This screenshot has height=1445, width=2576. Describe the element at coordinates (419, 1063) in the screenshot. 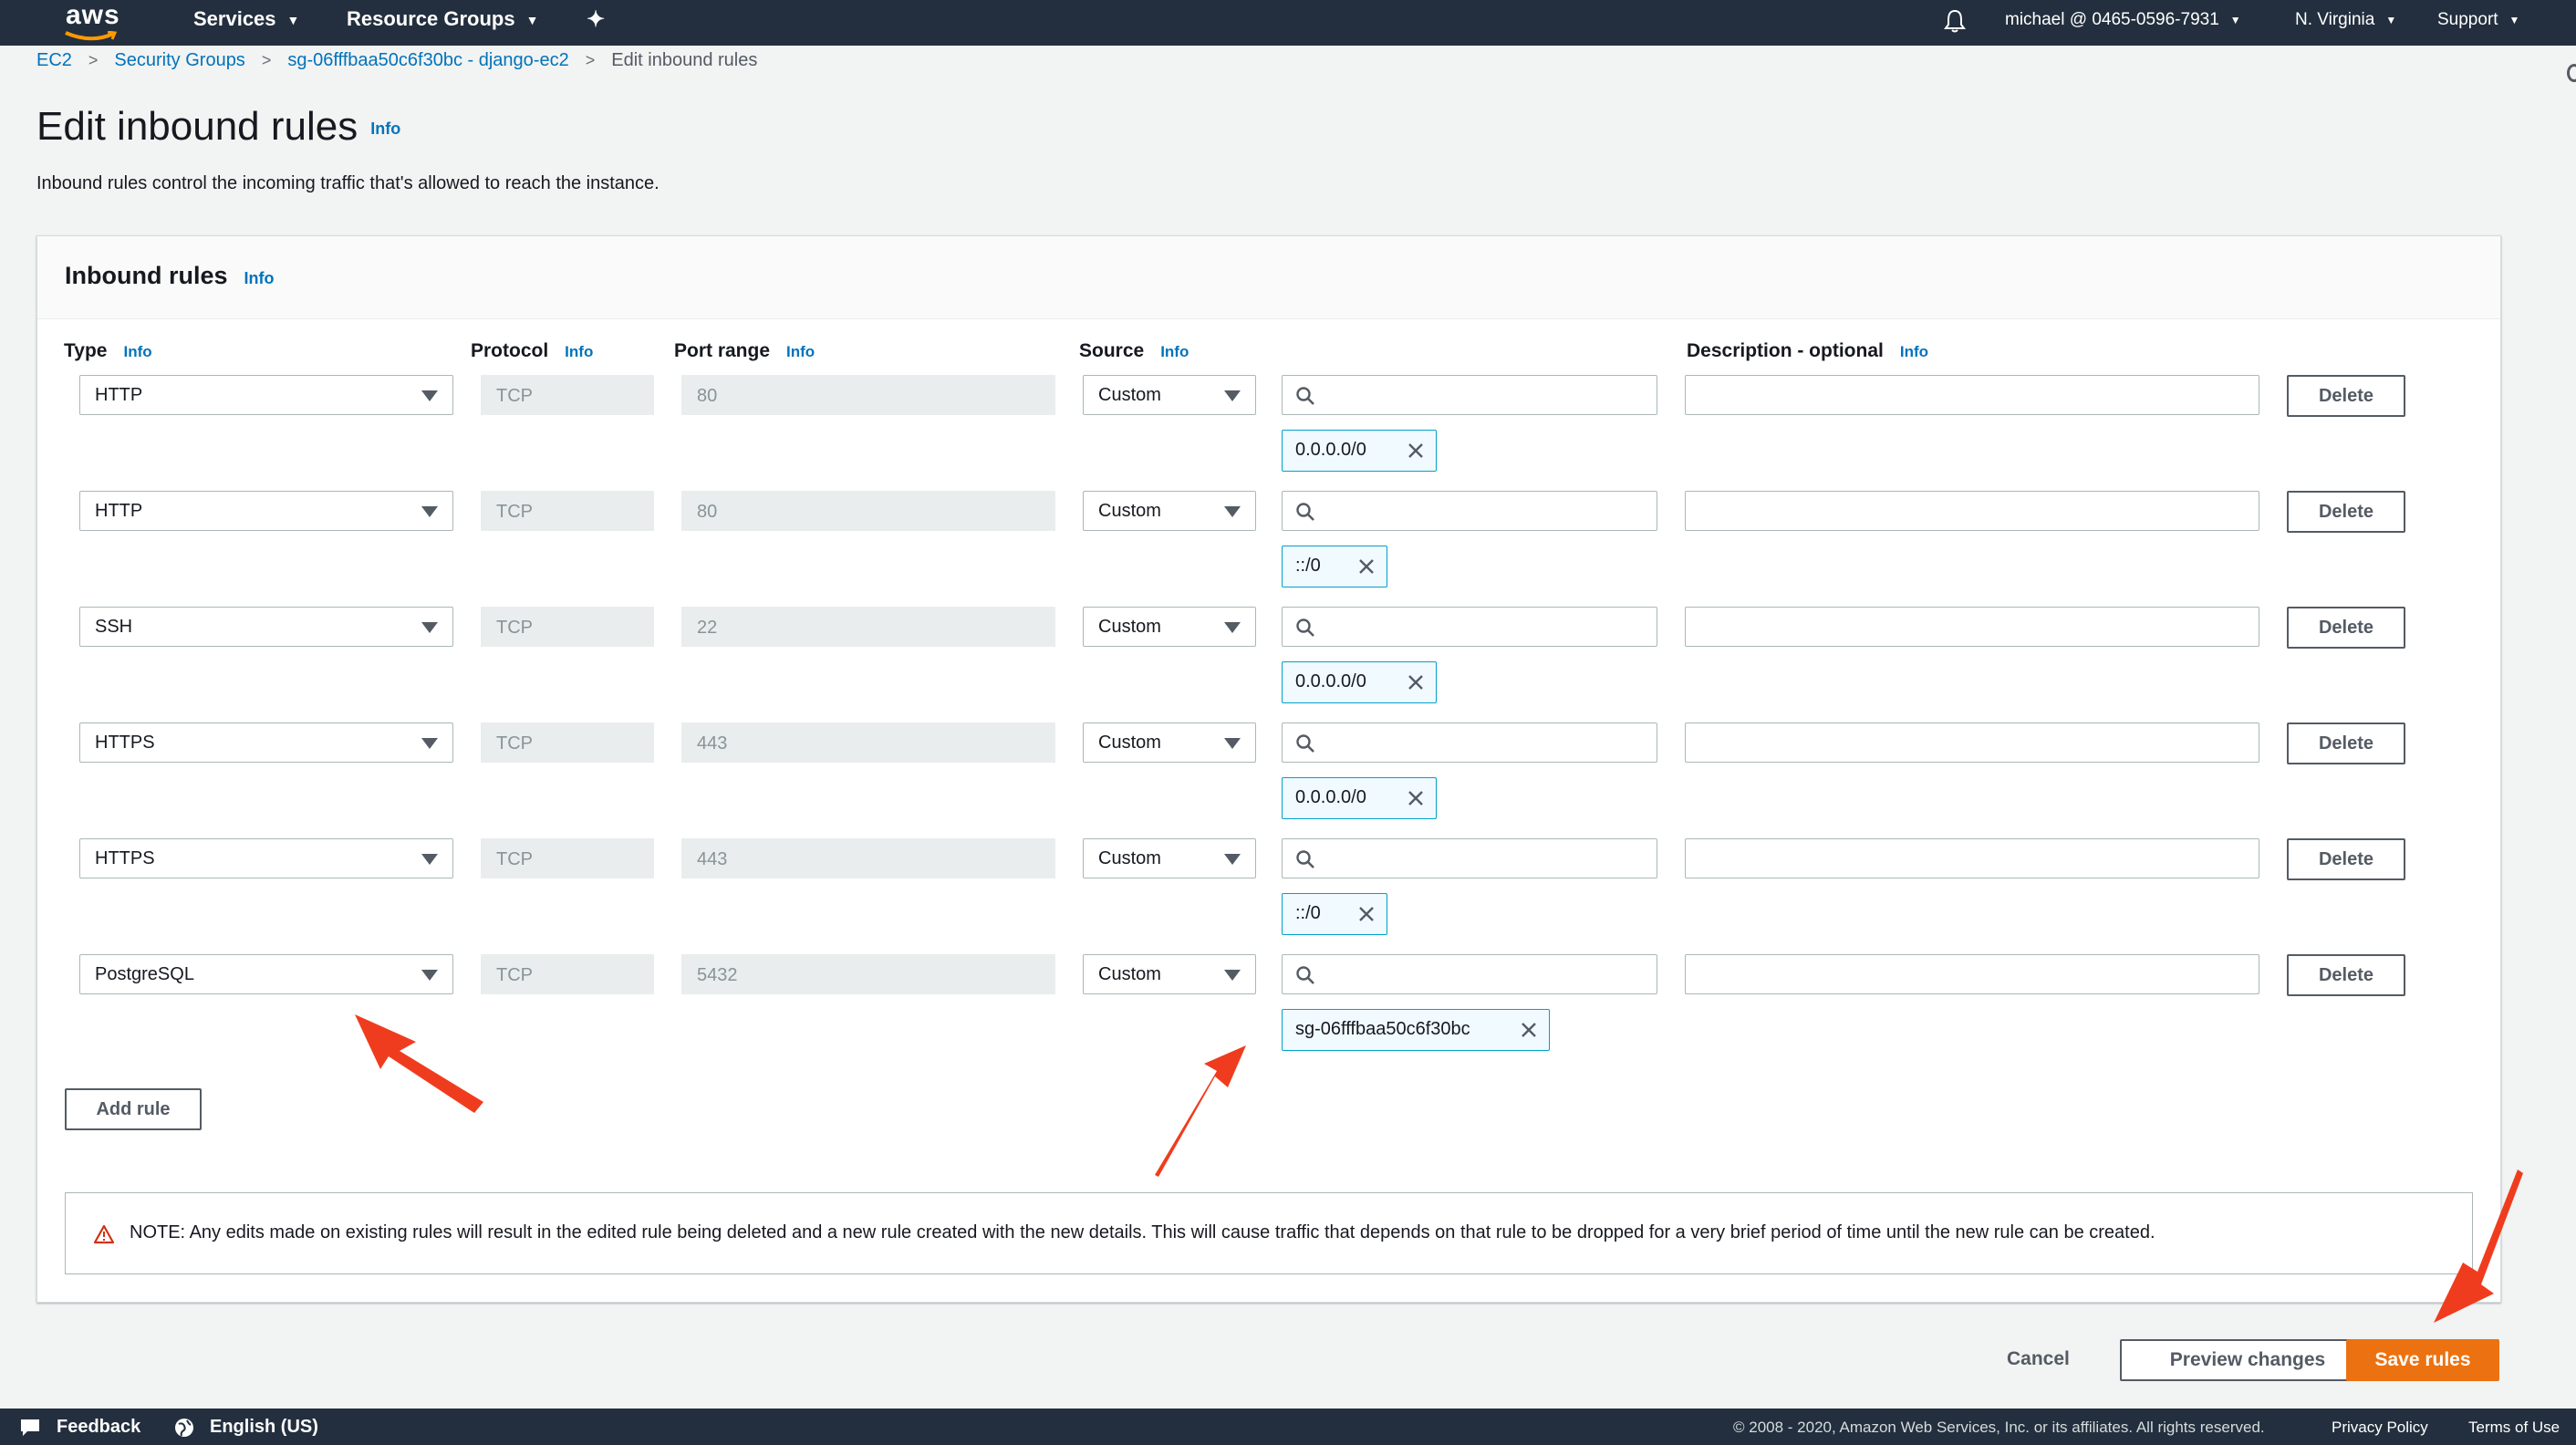

I see `annotation-arrow-type` at that location.